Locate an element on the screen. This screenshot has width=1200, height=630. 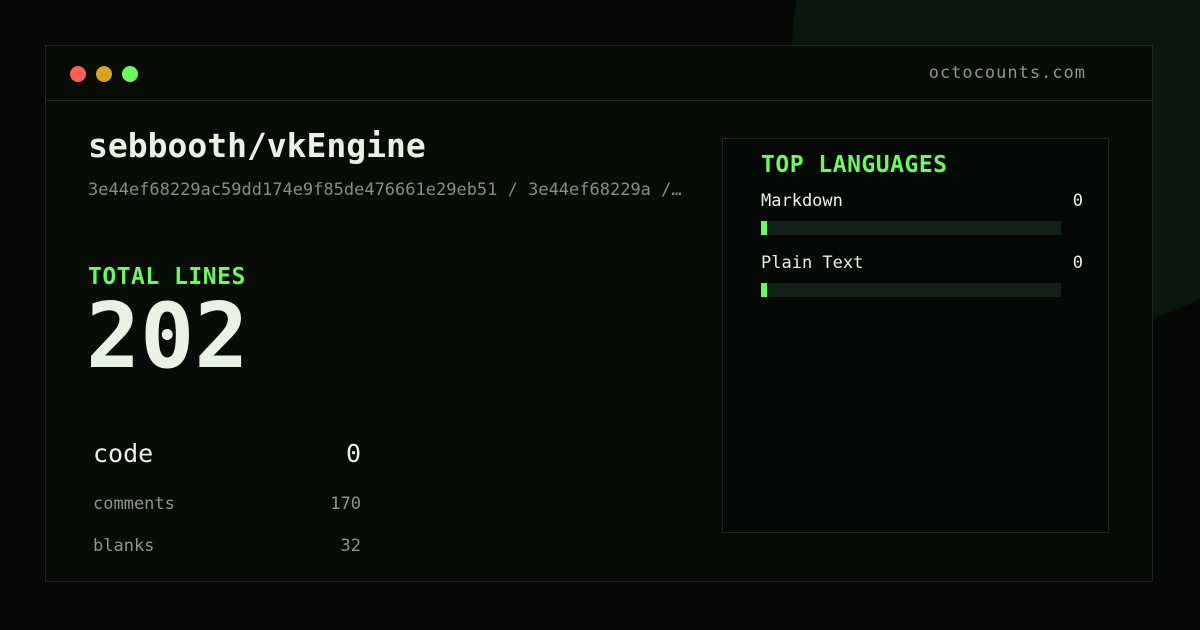
window-titlebar: octocounts.com is located at coordinates (599, 73).